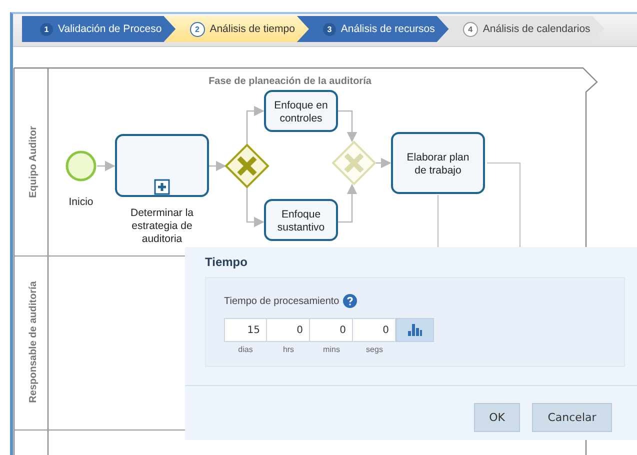  What do you see at coordinates (288, 349) in the screenshot?
I see `unit-label: hrs` at bounding box center [288, 349].